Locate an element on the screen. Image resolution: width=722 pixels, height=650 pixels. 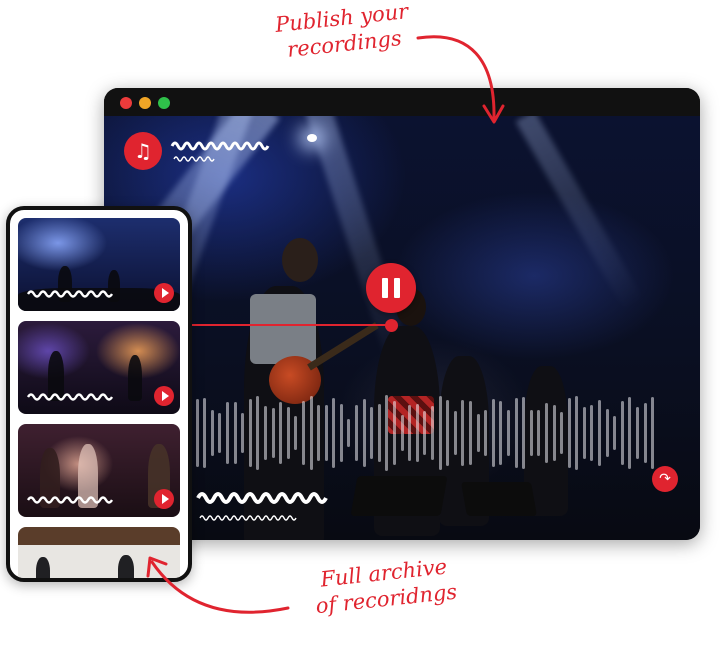
guitarist-head is located at coordinates (300, 260).